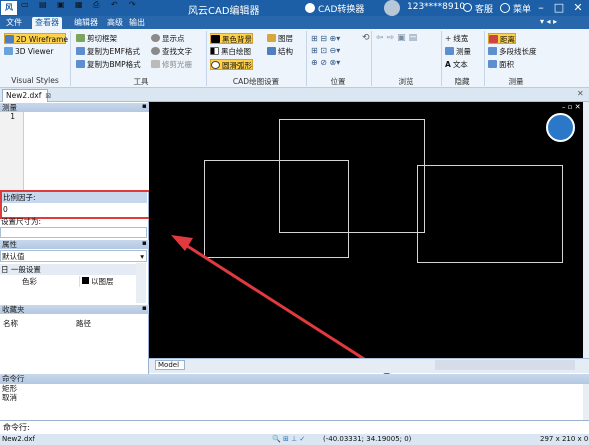 This screenshot has width=589, height=445. Describe the element at coordinates (231, 64) in the screenshot. I see `smooth-arcs-button: 圆滑弧形` at that location.